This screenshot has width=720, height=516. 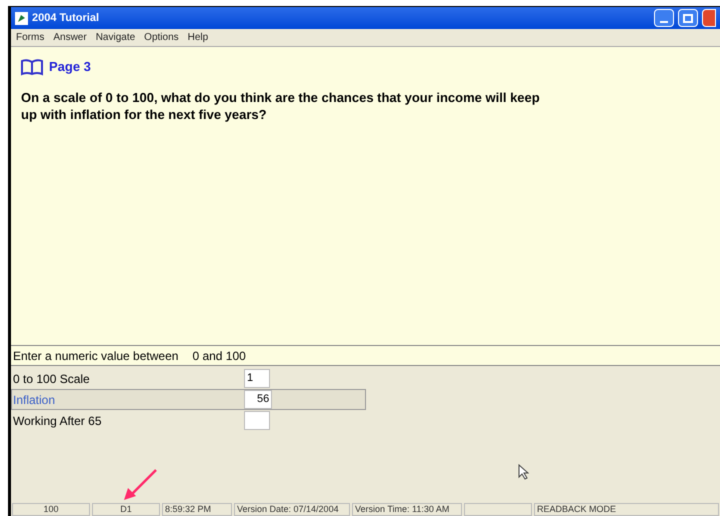 I want to click on field-row: Working After 65, so click(x=188, y=420).